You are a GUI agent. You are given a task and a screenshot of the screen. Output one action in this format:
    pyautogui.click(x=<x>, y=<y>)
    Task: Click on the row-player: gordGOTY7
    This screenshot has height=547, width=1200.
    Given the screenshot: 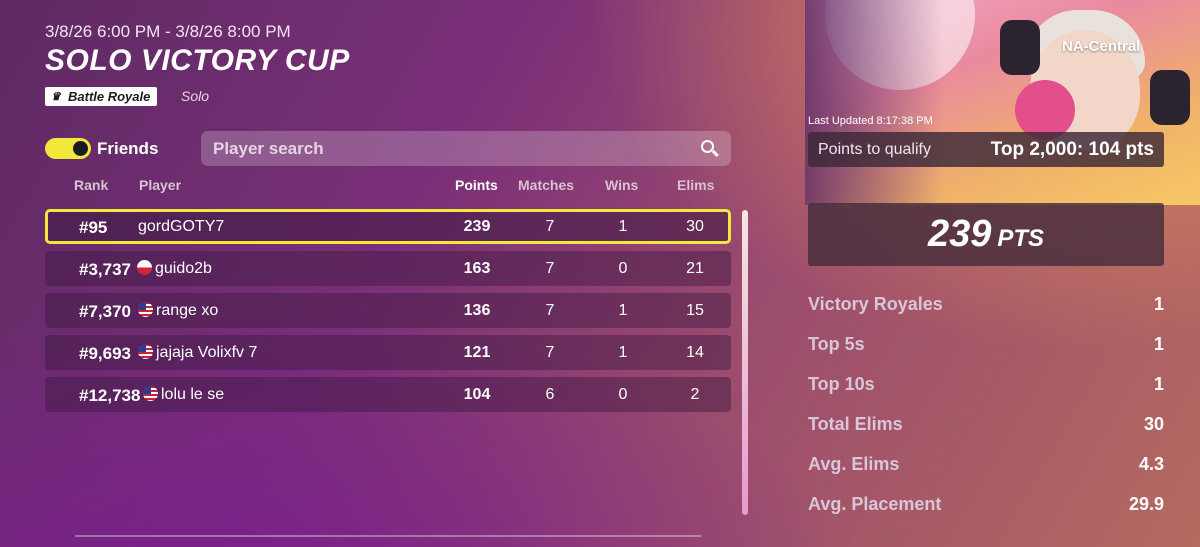 What is the action you would take?
    pyautogui.click(x=181, y=226)
    